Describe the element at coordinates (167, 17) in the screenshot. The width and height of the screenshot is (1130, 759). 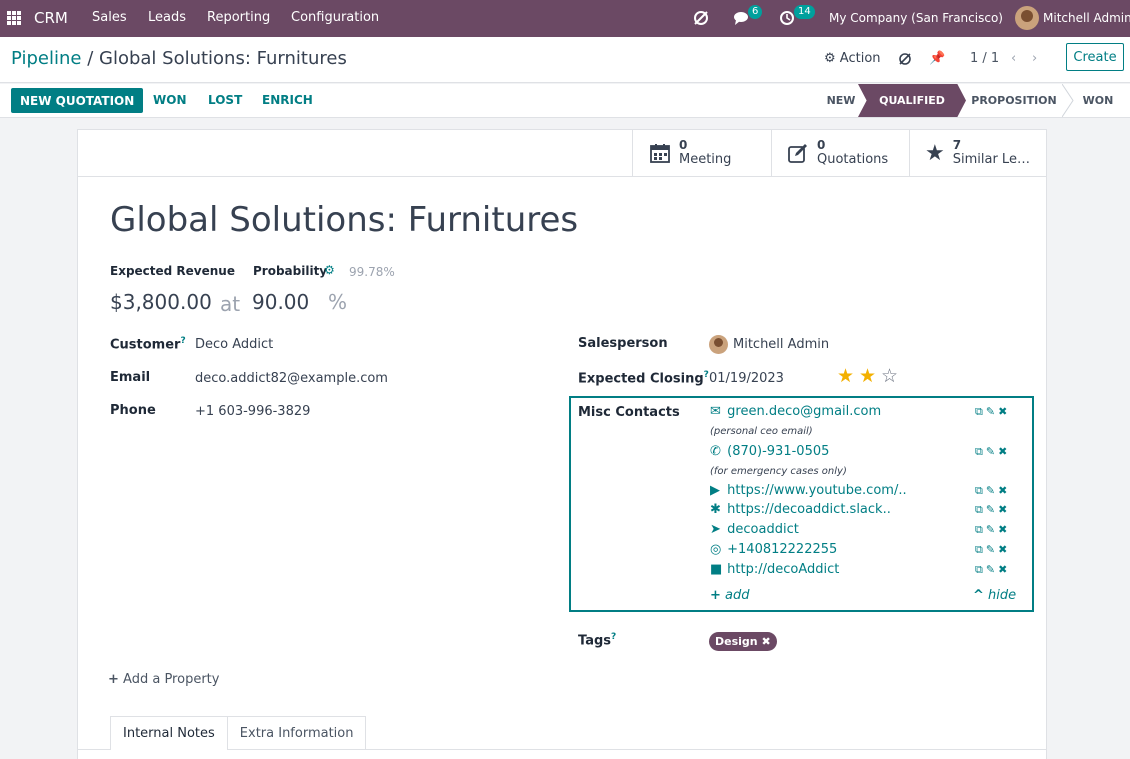
I see `menu-leads: Leads` at that location.